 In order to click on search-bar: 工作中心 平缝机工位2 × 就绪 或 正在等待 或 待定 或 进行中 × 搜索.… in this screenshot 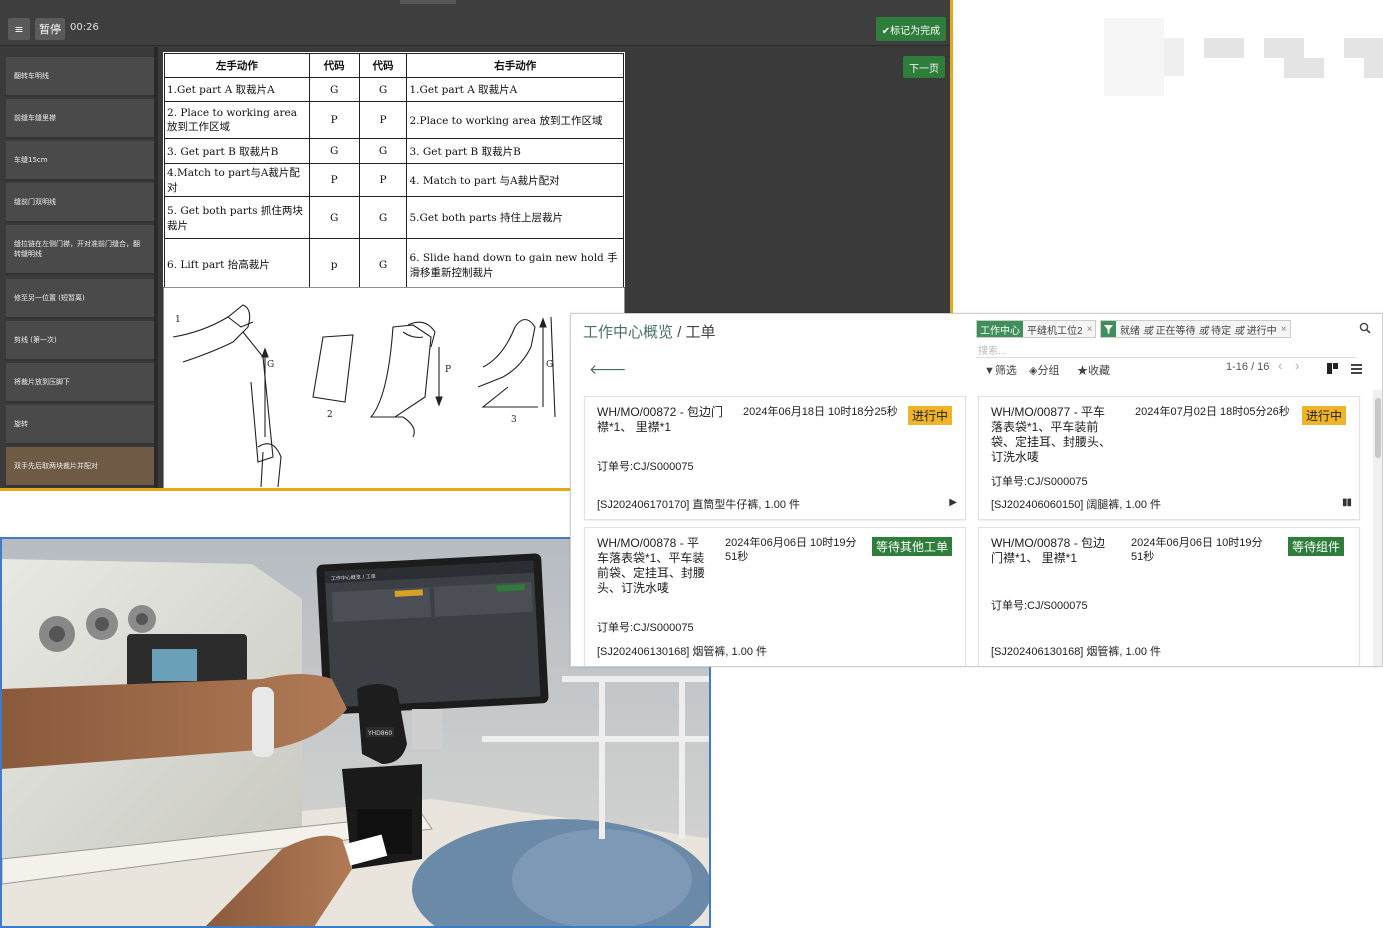, I will do `click(1166, 338)`.